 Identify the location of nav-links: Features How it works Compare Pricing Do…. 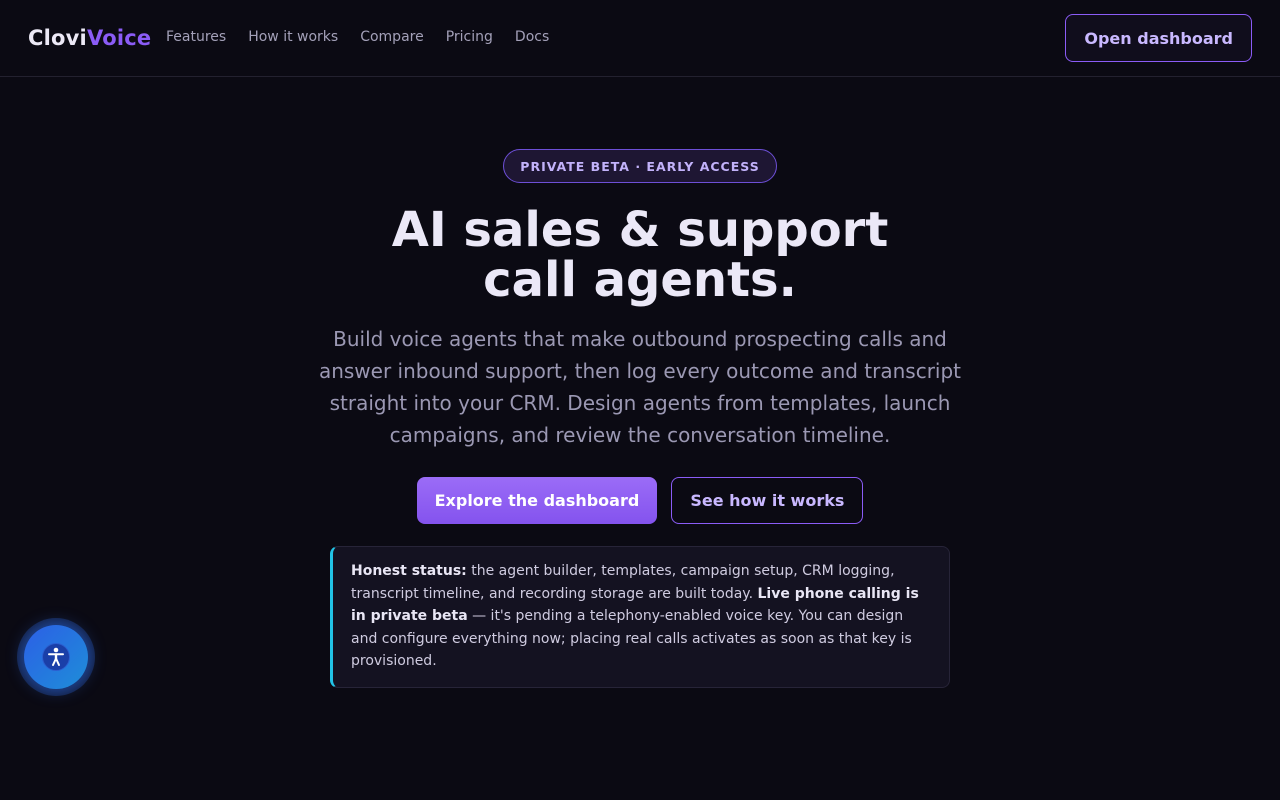
(357, 37).